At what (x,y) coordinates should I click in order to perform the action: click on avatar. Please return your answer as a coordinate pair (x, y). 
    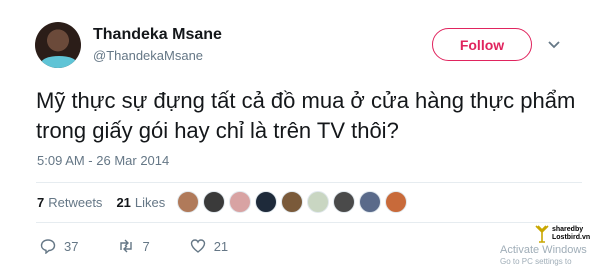
    Looking at the image, I should click on (58, 45).